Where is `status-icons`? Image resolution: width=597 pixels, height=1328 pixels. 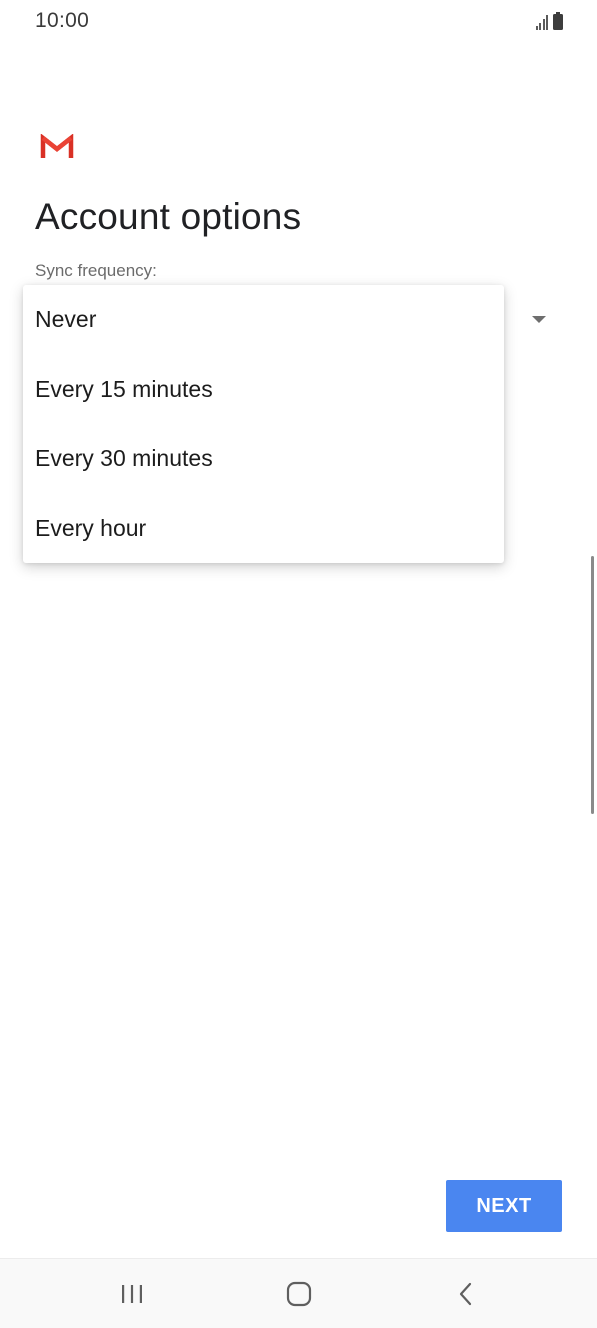 status-icons is located at coordinates (549, 21).